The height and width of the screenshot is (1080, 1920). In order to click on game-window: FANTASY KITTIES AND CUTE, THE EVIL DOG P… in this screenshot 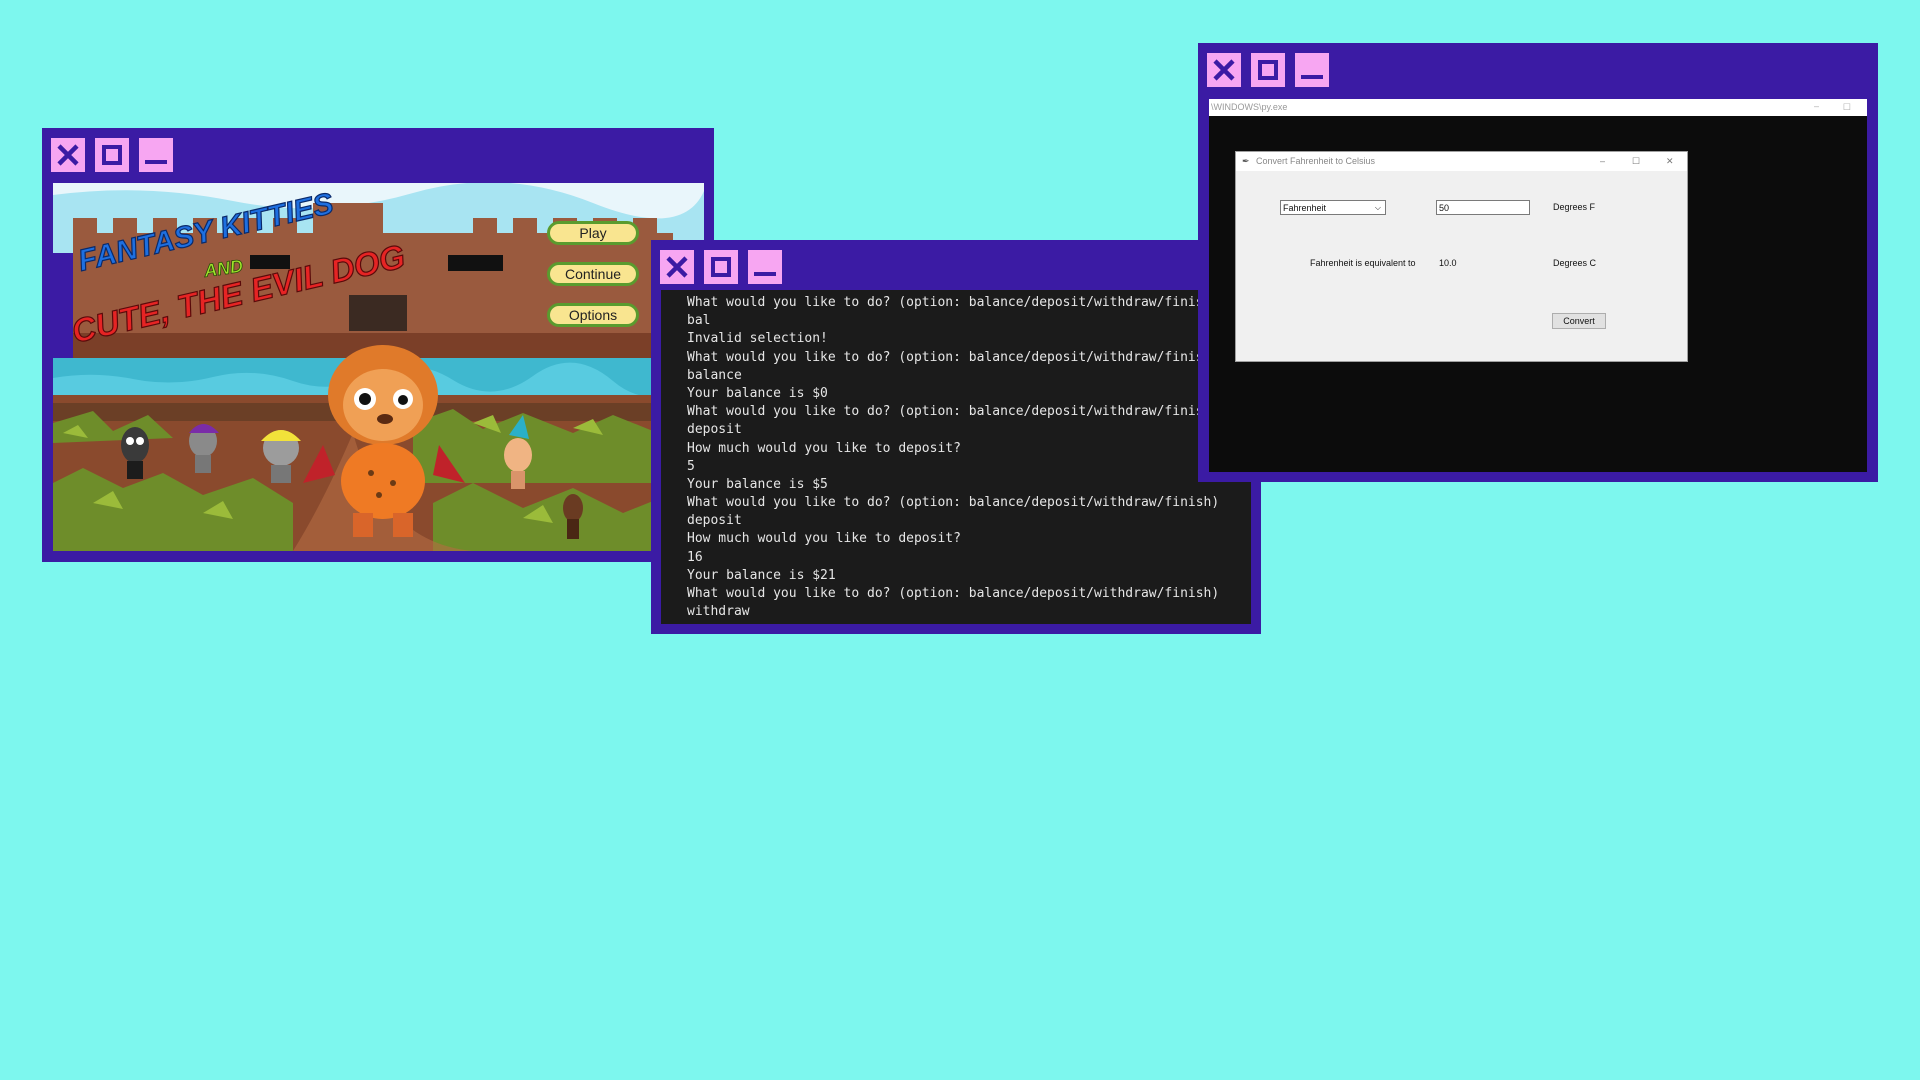, I will do `click(378, 345)`.